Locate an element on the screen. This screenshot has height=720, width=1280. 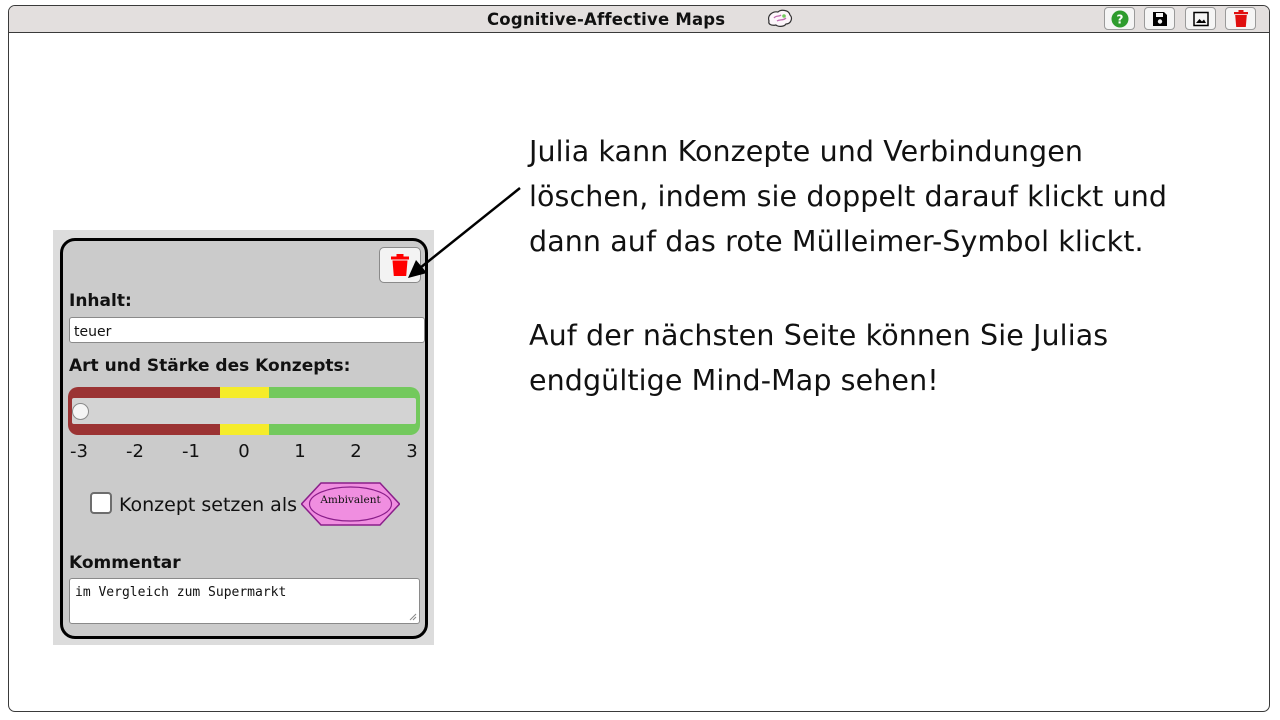
type-strength-label: Art und Stärke des Konzepts: is located at coordinates (210, 366).